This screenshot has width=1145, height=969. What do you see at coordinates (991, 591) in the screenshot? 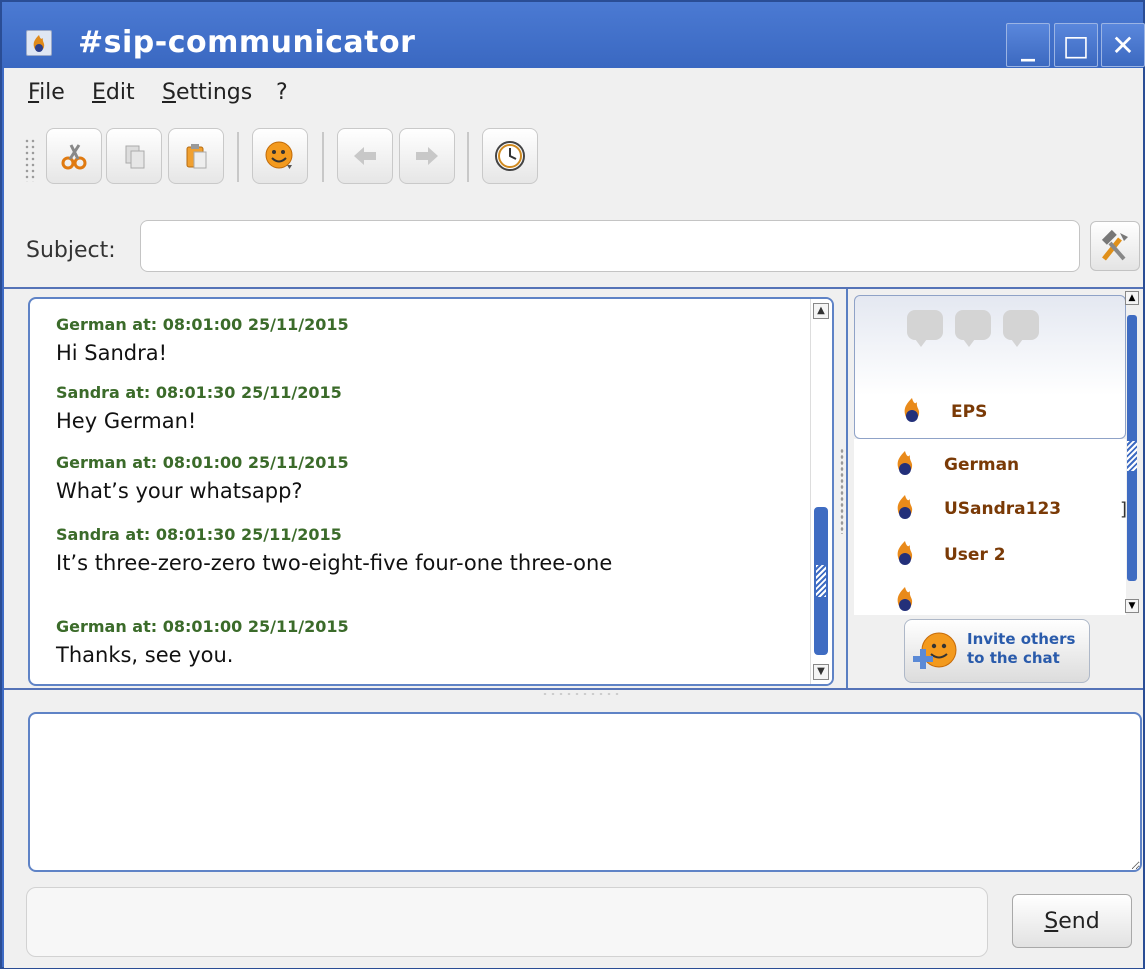
I see `participant-name` at bounding box center [991, 591].